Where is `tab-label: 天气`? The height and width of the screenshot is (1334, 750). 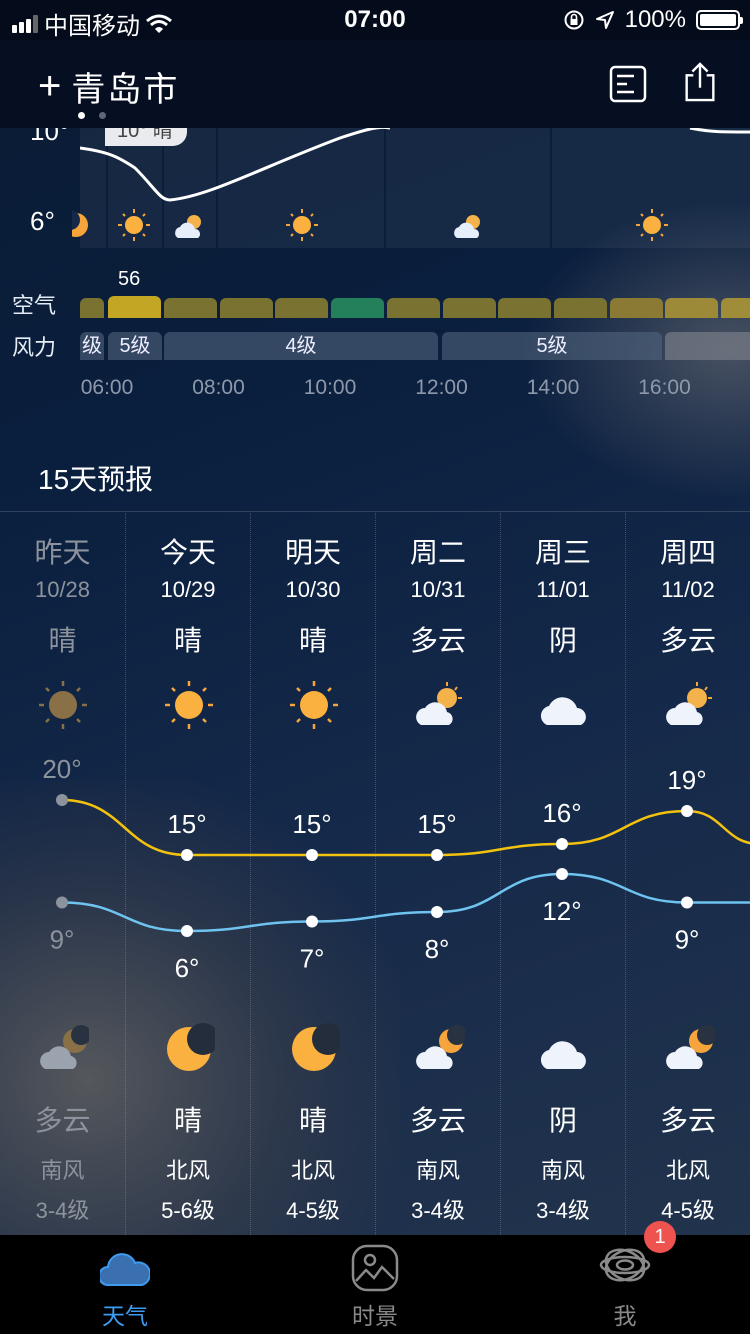
tab-label: 天气 is located at coordinates (125, 1316).